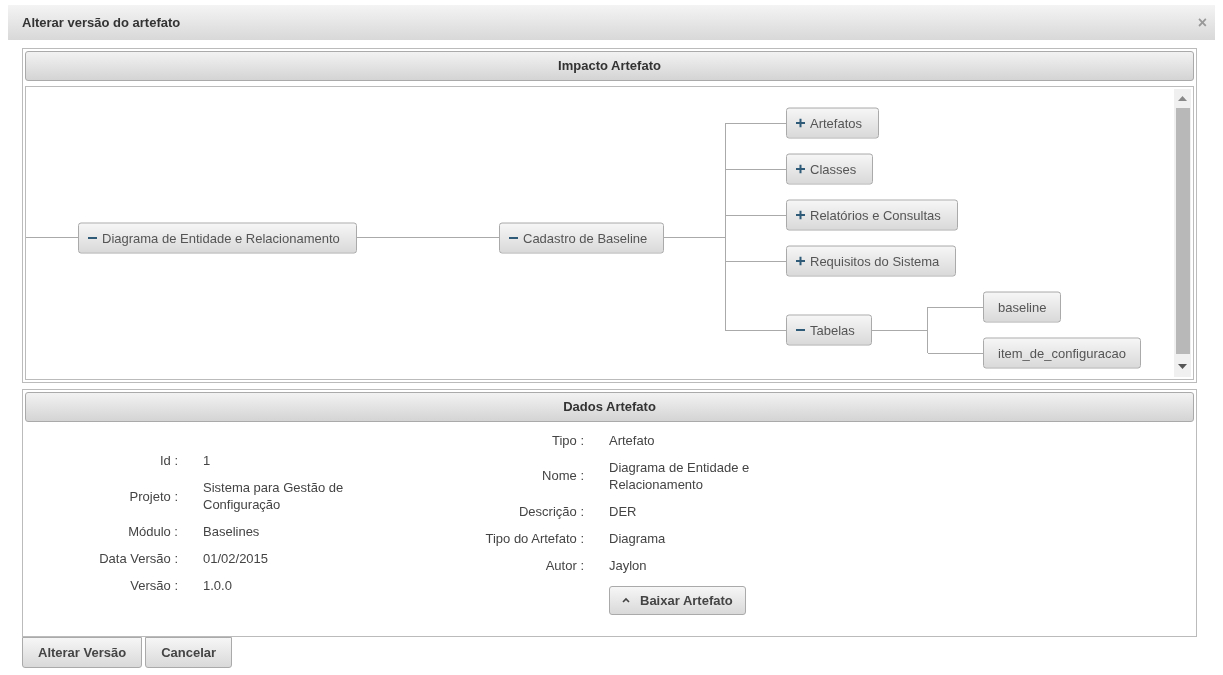  What do you see at coordinates (101, 22) in the screenshot?
I see `dialog-title: Alterar versão do artefato` at bounding box center [101, 22].